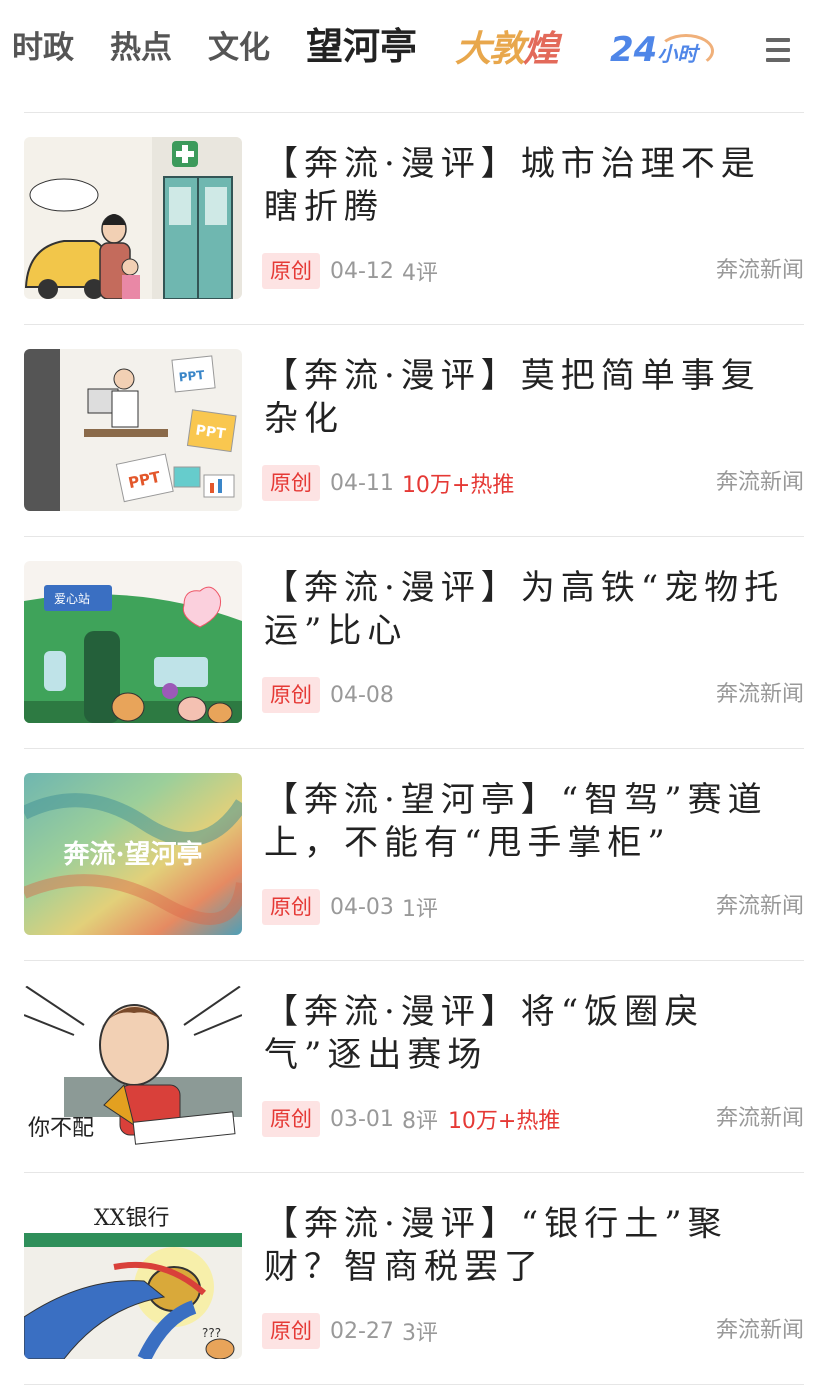 The height and width of the screenshot is (1391, 828). I want to click on article-meta: 原创 04-11 10万+热推, so click(388, 483).